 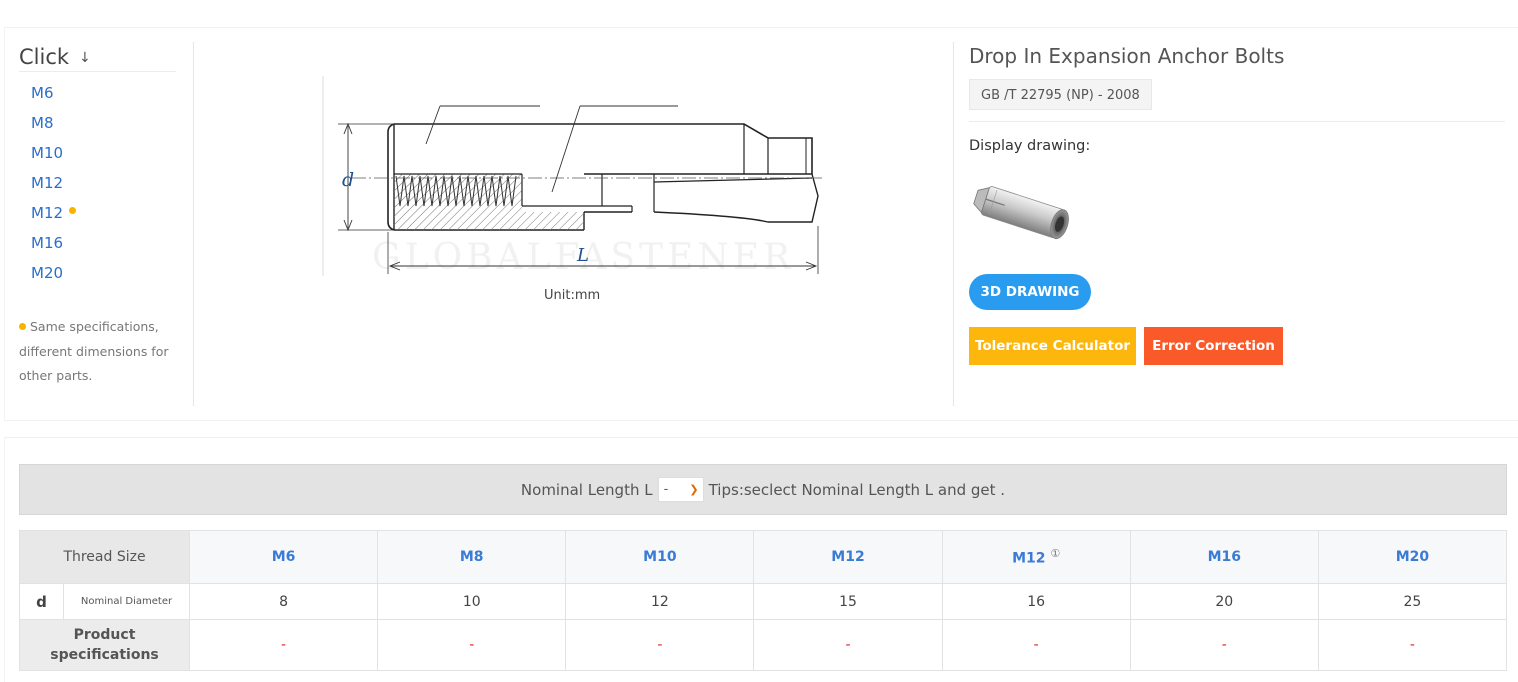 What do you see at coordinates (1412, 601) in the screenshot?
I see `table-cell: 25` at bounding box center [1412, 601].